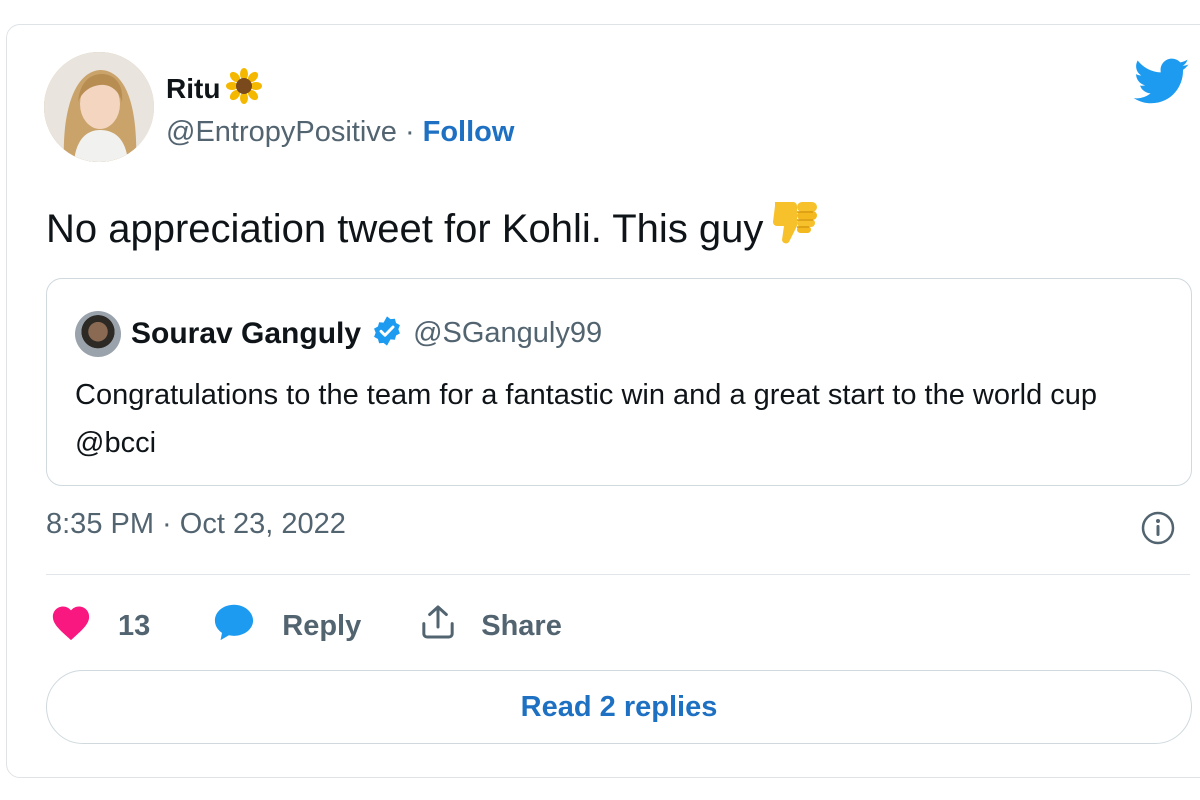  What do you see at coordinates (244, 88) in the screenshot?
I see `sunflower-icon` at bounding box center [244, 88].